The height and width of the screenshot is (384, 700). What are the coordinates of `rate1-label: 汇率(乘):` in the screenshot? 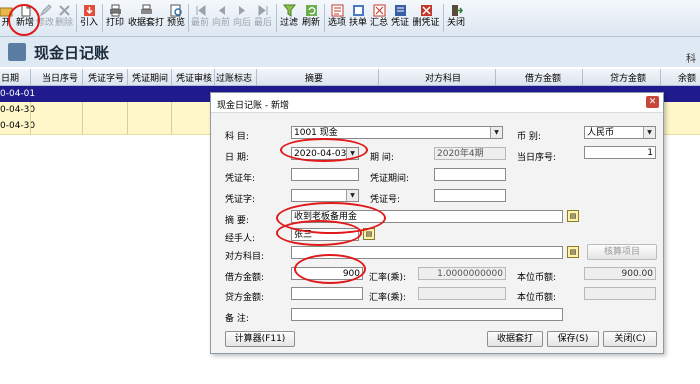 It's located at (388, 278).